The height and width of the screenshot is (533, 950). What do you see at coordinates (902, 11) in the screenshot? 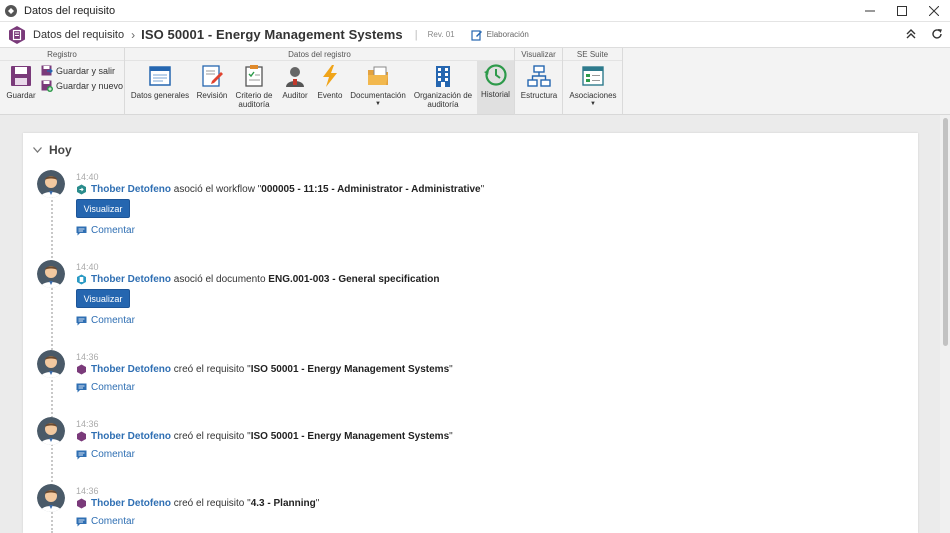
I see `maximize-button` at bounding box center [902, 11].